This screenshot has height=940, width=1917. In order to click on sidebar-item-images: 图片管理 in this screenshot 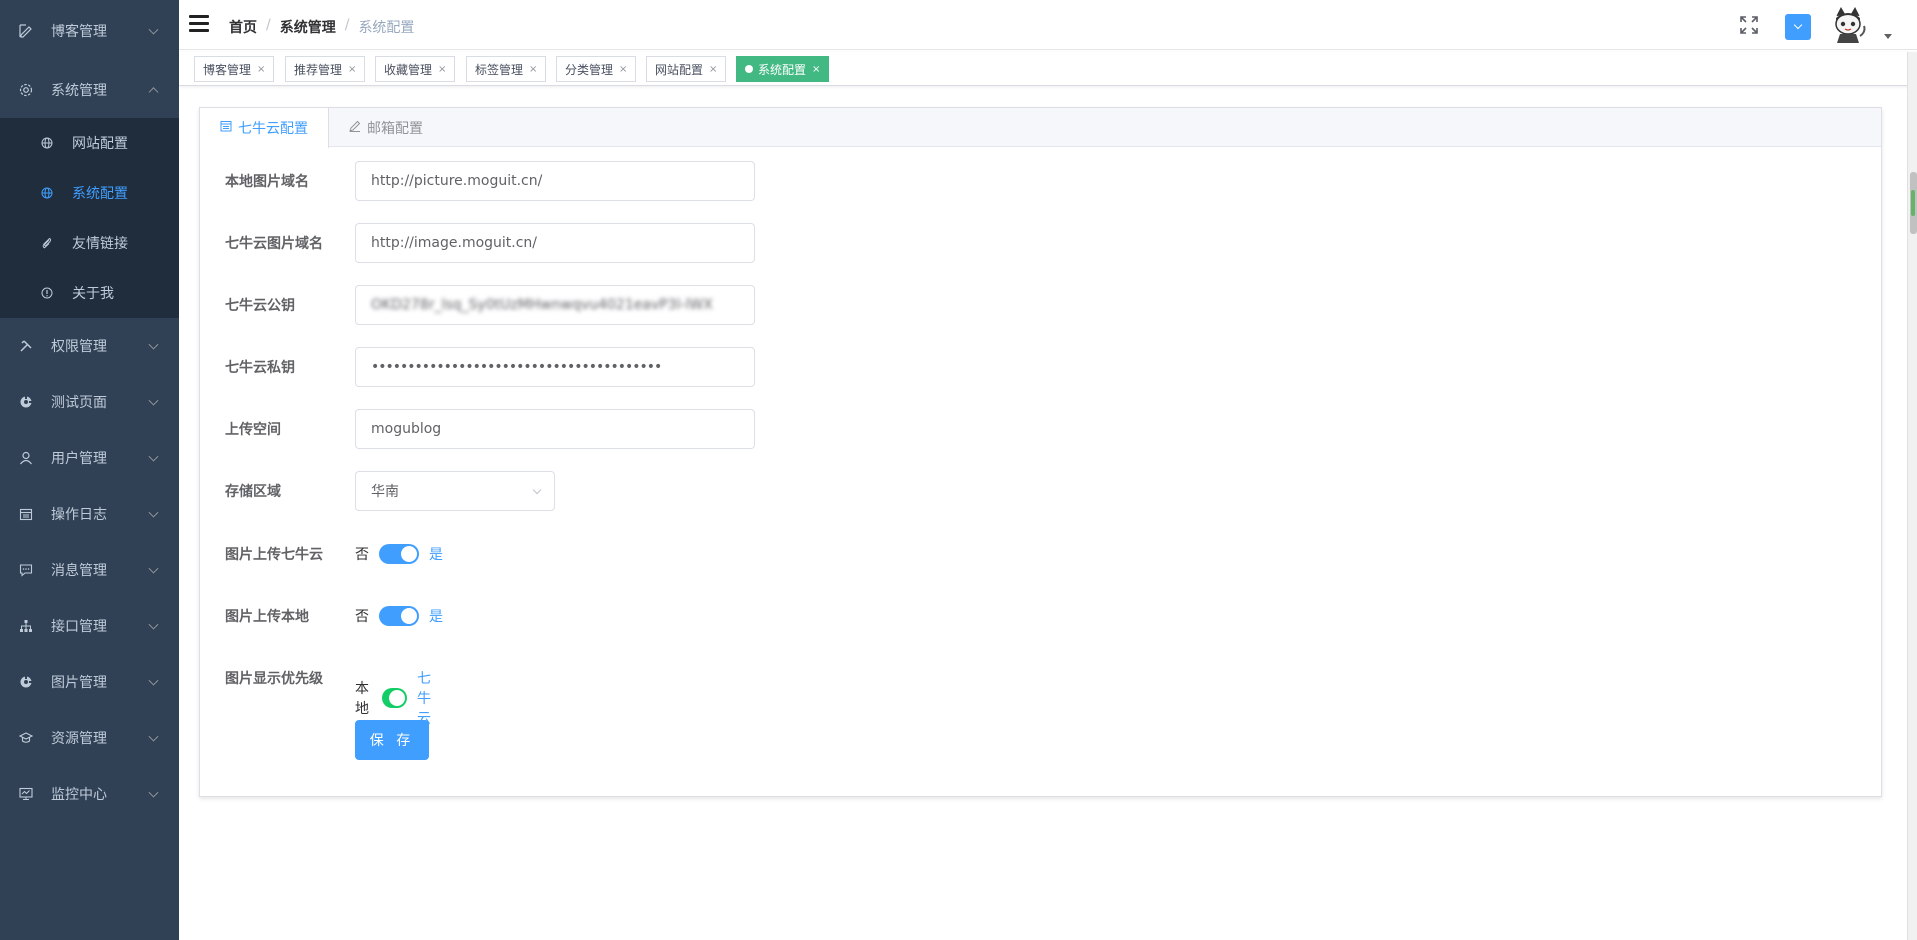, I will do `click(89, 682)`.